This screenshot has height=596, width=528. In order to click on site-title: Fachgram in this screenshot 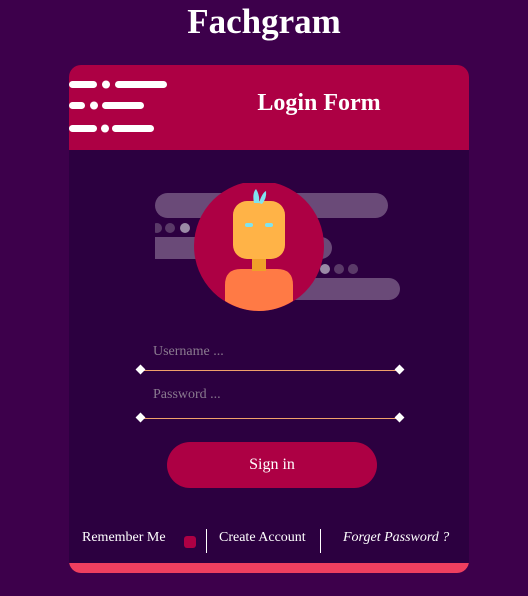, I will do `click(264, 21)`.